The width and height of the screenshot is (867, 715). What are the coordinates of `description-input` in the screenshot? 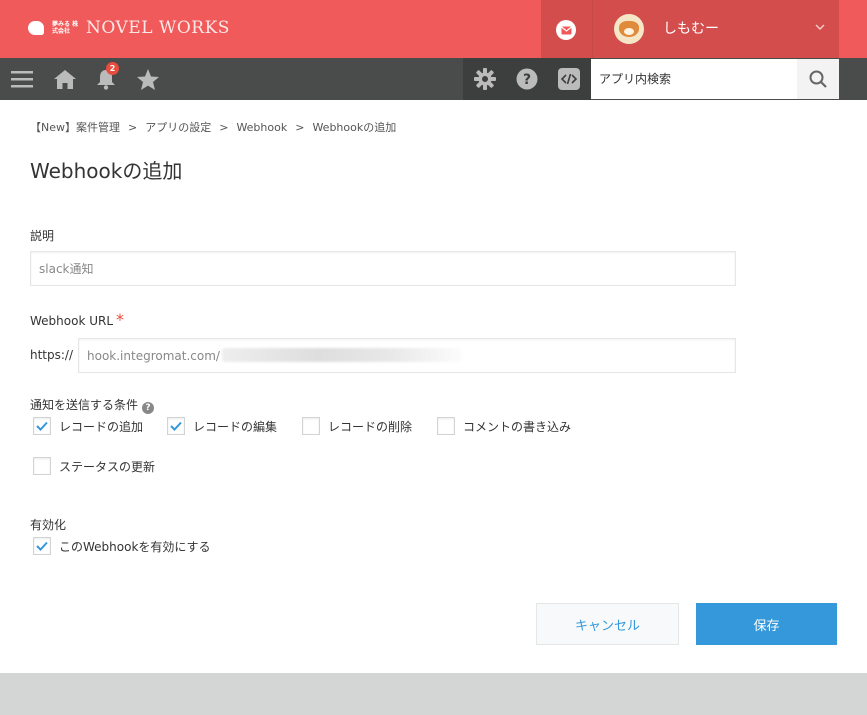 It's located at (383, 268).